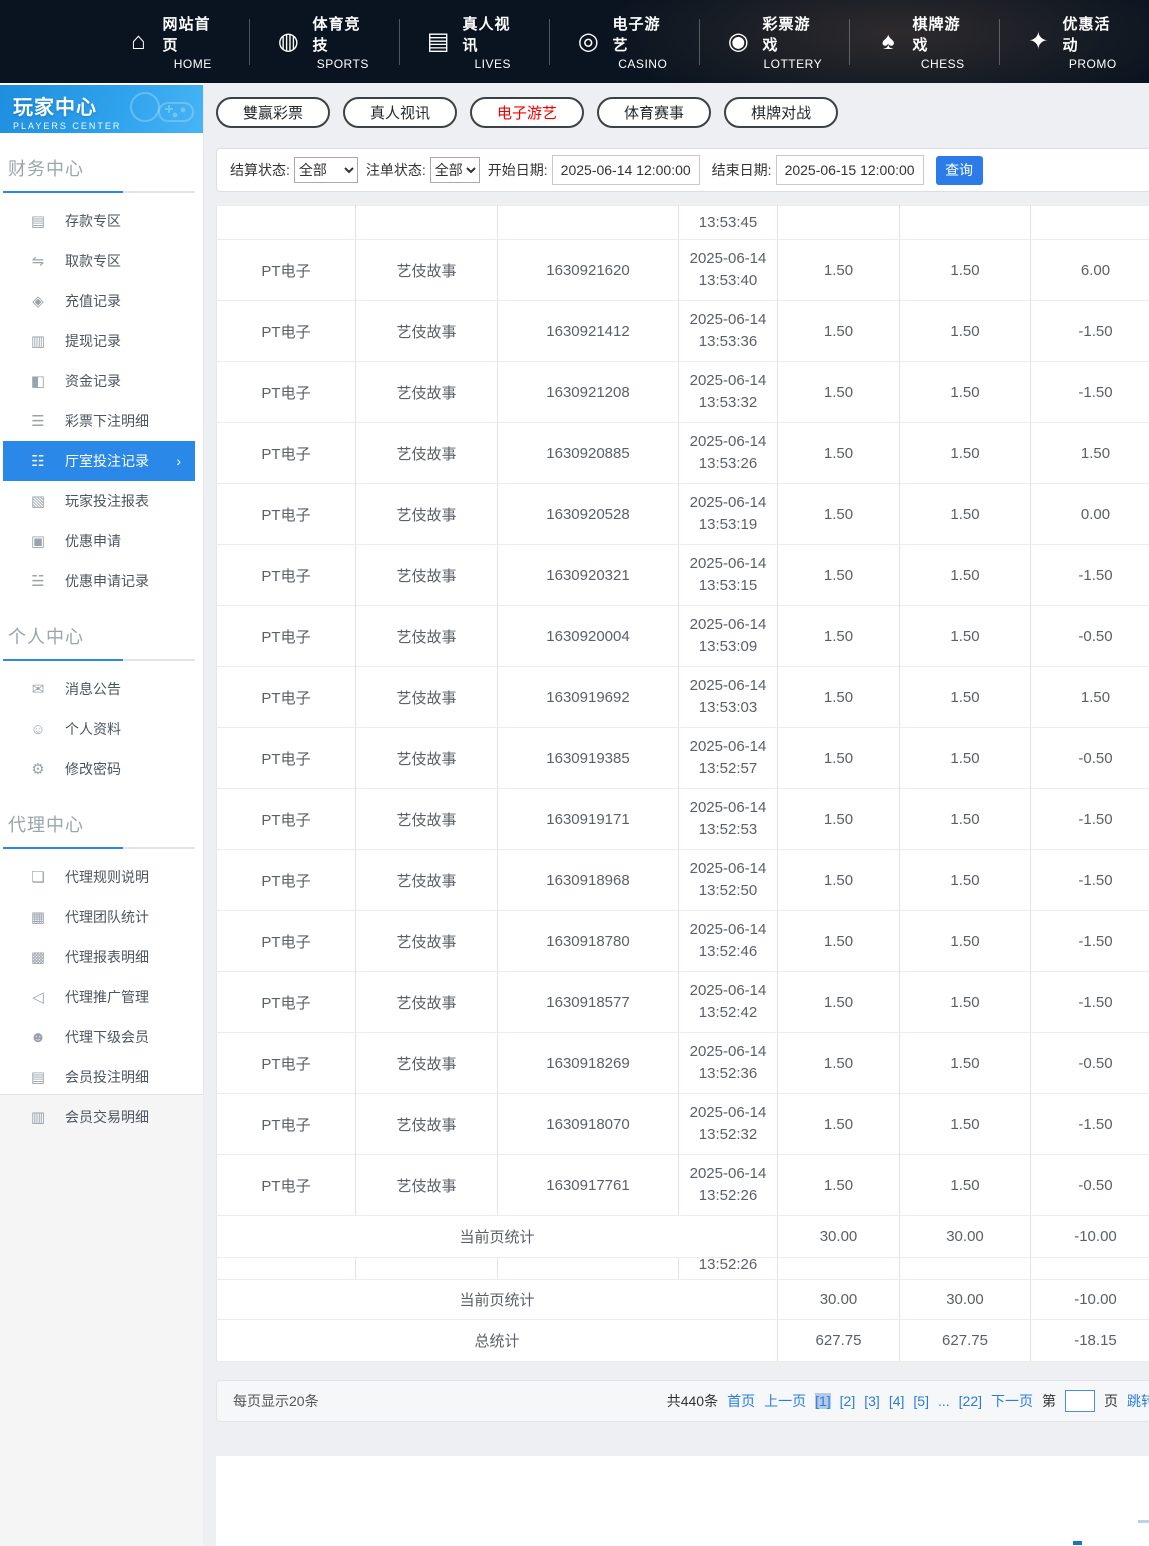  Describe the element at coordinates (99, 541) in the screenshot. I see `sidebar-item-优惠申请: ▣优惠申请›` at that location.